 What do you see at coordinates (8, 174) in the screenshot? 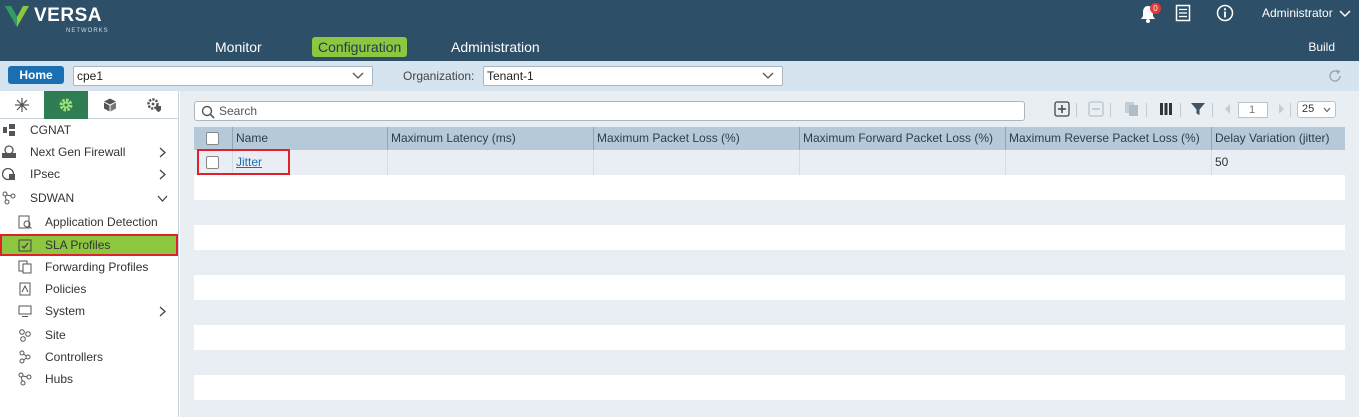
I see `ipsec-icon` at bounding box center [8, 174].